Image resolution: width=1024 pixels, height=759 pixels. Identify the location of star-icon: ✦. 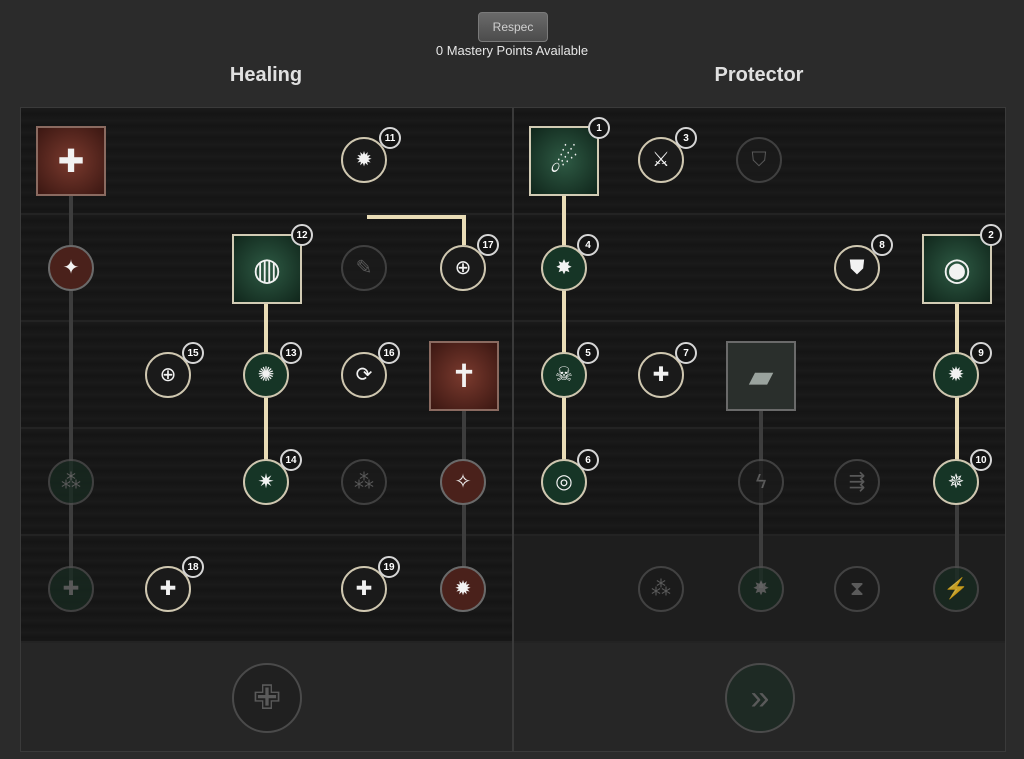
(71, 268).